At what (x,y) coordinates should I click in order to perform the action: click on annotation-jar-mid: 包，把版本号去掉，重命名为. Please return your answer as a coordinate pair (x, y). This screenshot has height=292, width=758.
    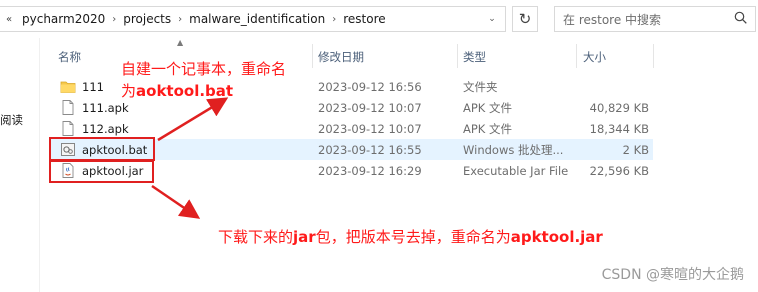
    Looking at the image, I should click on (413, 237).